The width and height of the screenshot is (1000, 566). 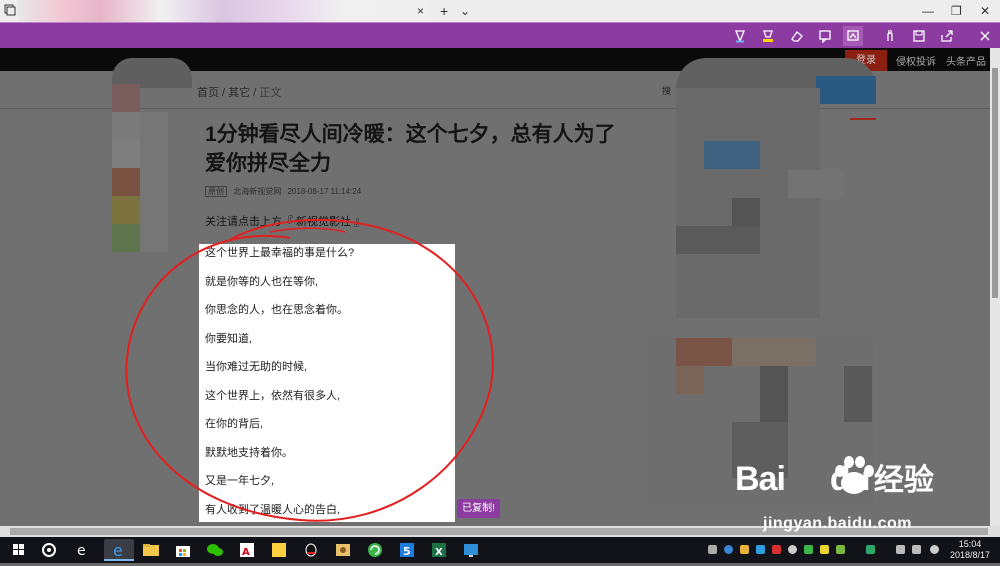 I want to click on browser-title-bar: × + ⌄ — ❐ ✕, so click(x=500, y=11).